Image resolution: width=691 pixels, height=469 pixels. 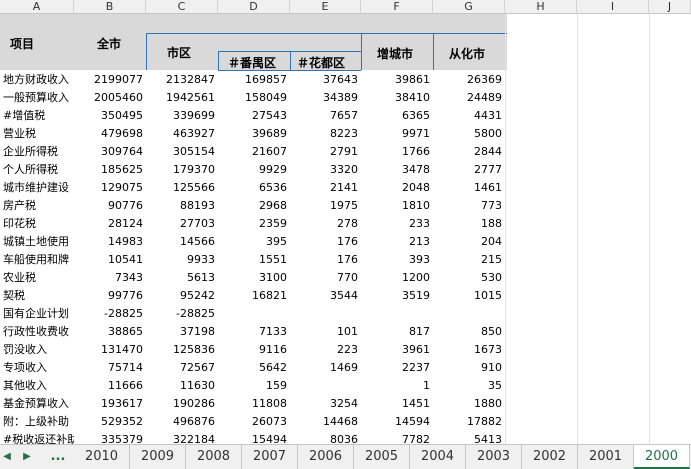 I want to click on cell-e, so click(x=325, y=314).